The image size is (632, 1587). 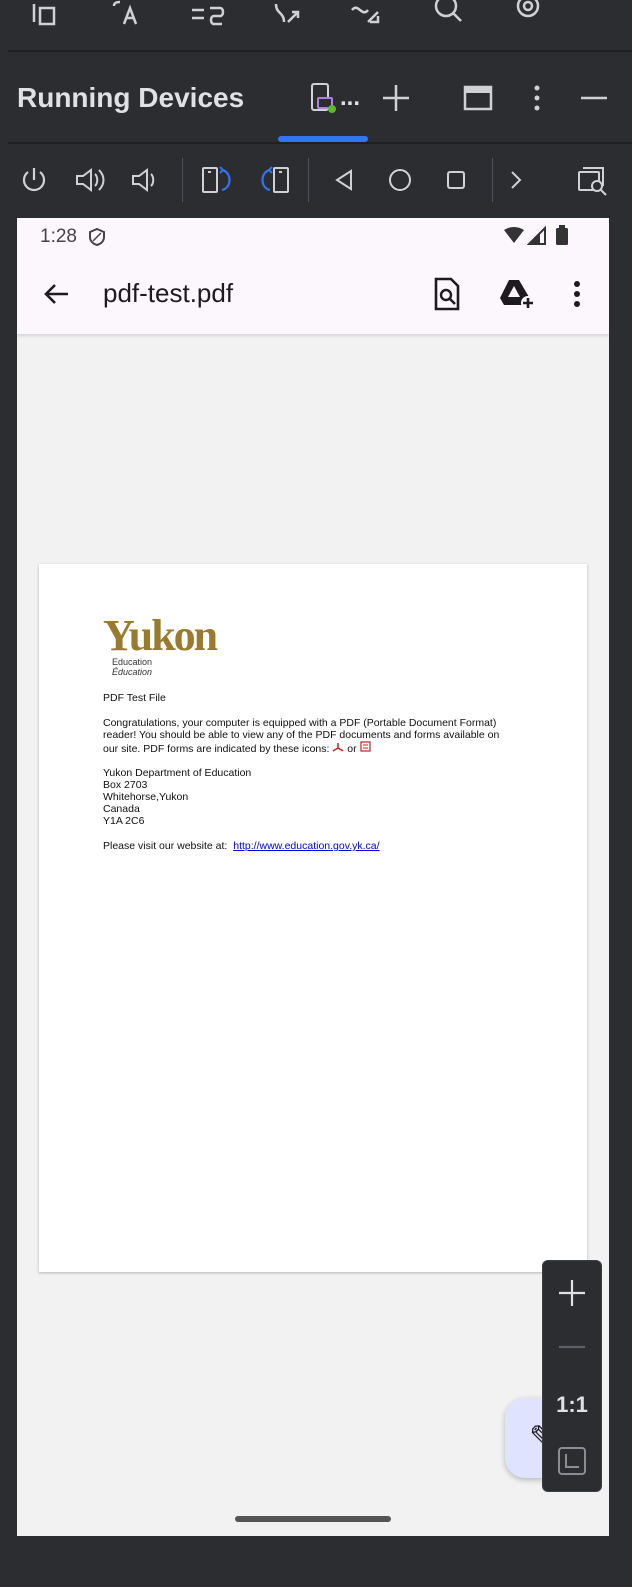 What do you see at coordinates (128, 17) in the screenshot?
I see `text-case-icon` at bounding box center [128, 17].